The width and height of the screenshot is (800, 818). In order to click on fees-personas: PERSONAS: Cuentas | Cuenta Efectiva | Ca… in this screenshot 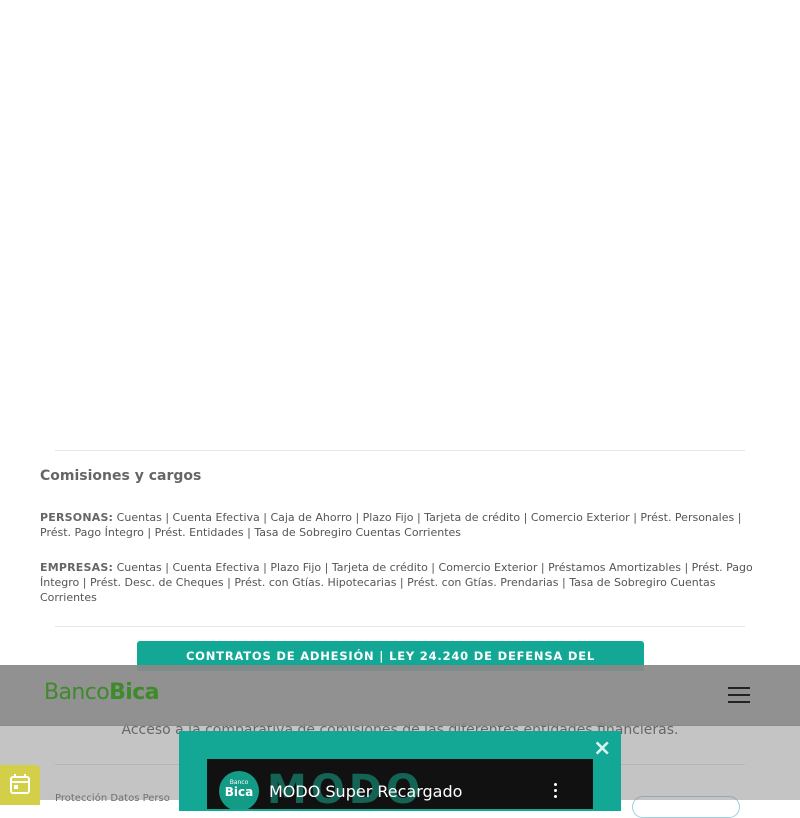, I will do `click(402, 525)`.